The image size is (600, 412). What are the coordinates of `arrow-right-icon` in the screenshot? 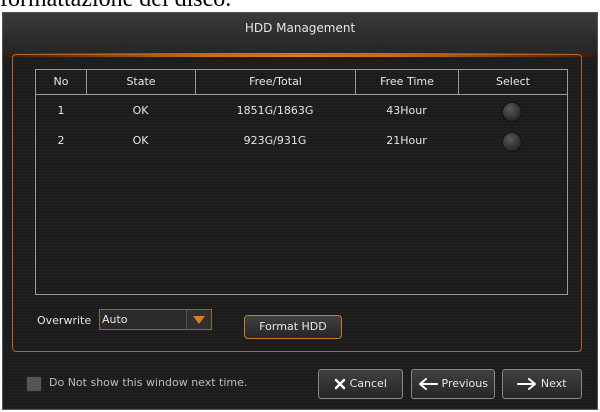 It's located at (527, 384).